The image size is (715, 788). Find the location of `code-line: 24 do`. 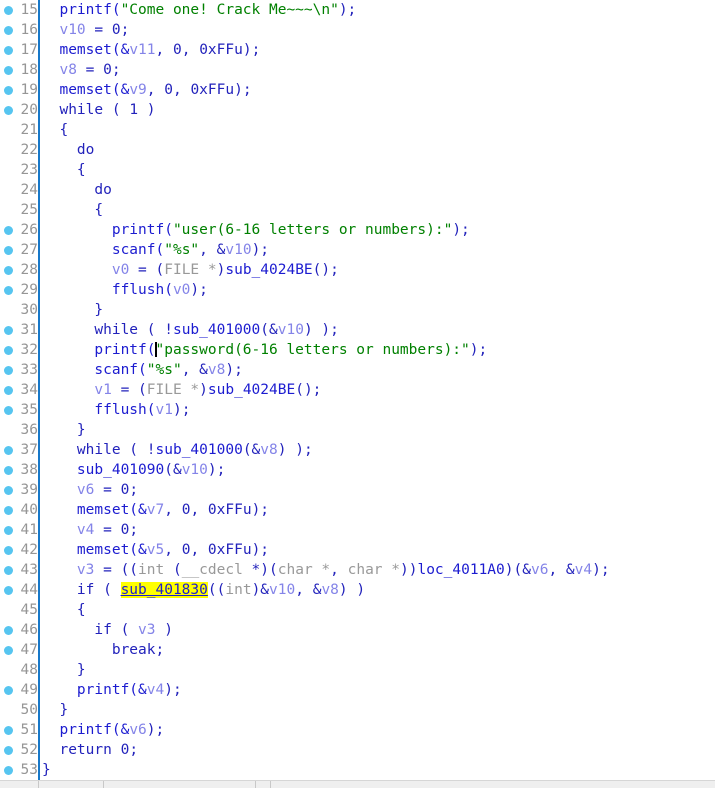

code-line: 24 do is located at coordinates (357, 190).